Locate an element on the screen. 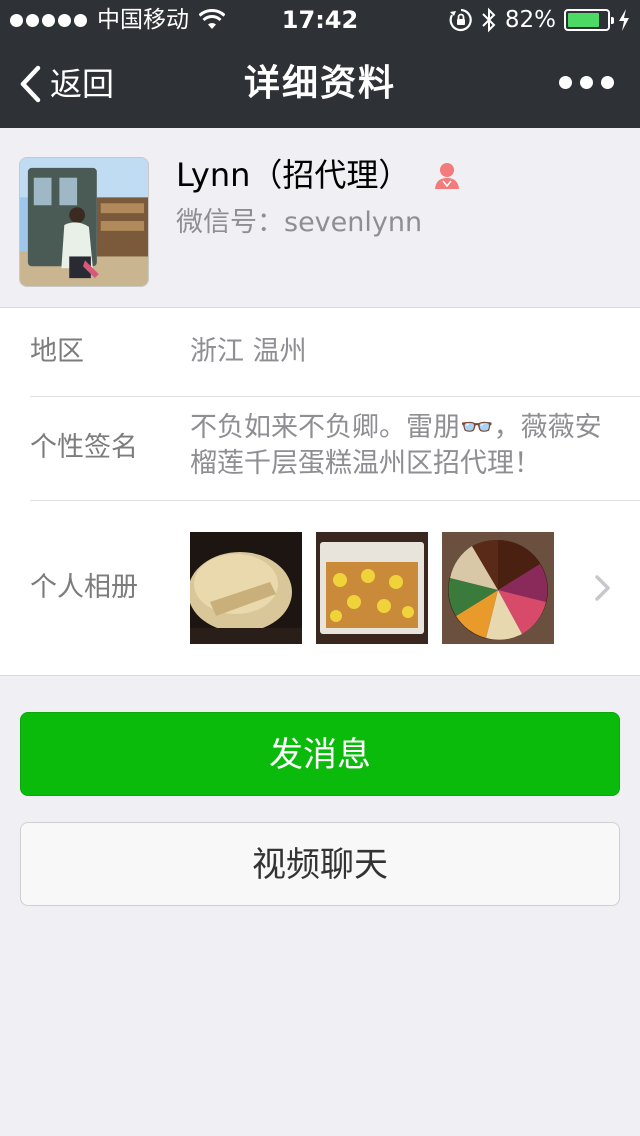  signature-label: 个性签名 is located at coordinates (84, 447).